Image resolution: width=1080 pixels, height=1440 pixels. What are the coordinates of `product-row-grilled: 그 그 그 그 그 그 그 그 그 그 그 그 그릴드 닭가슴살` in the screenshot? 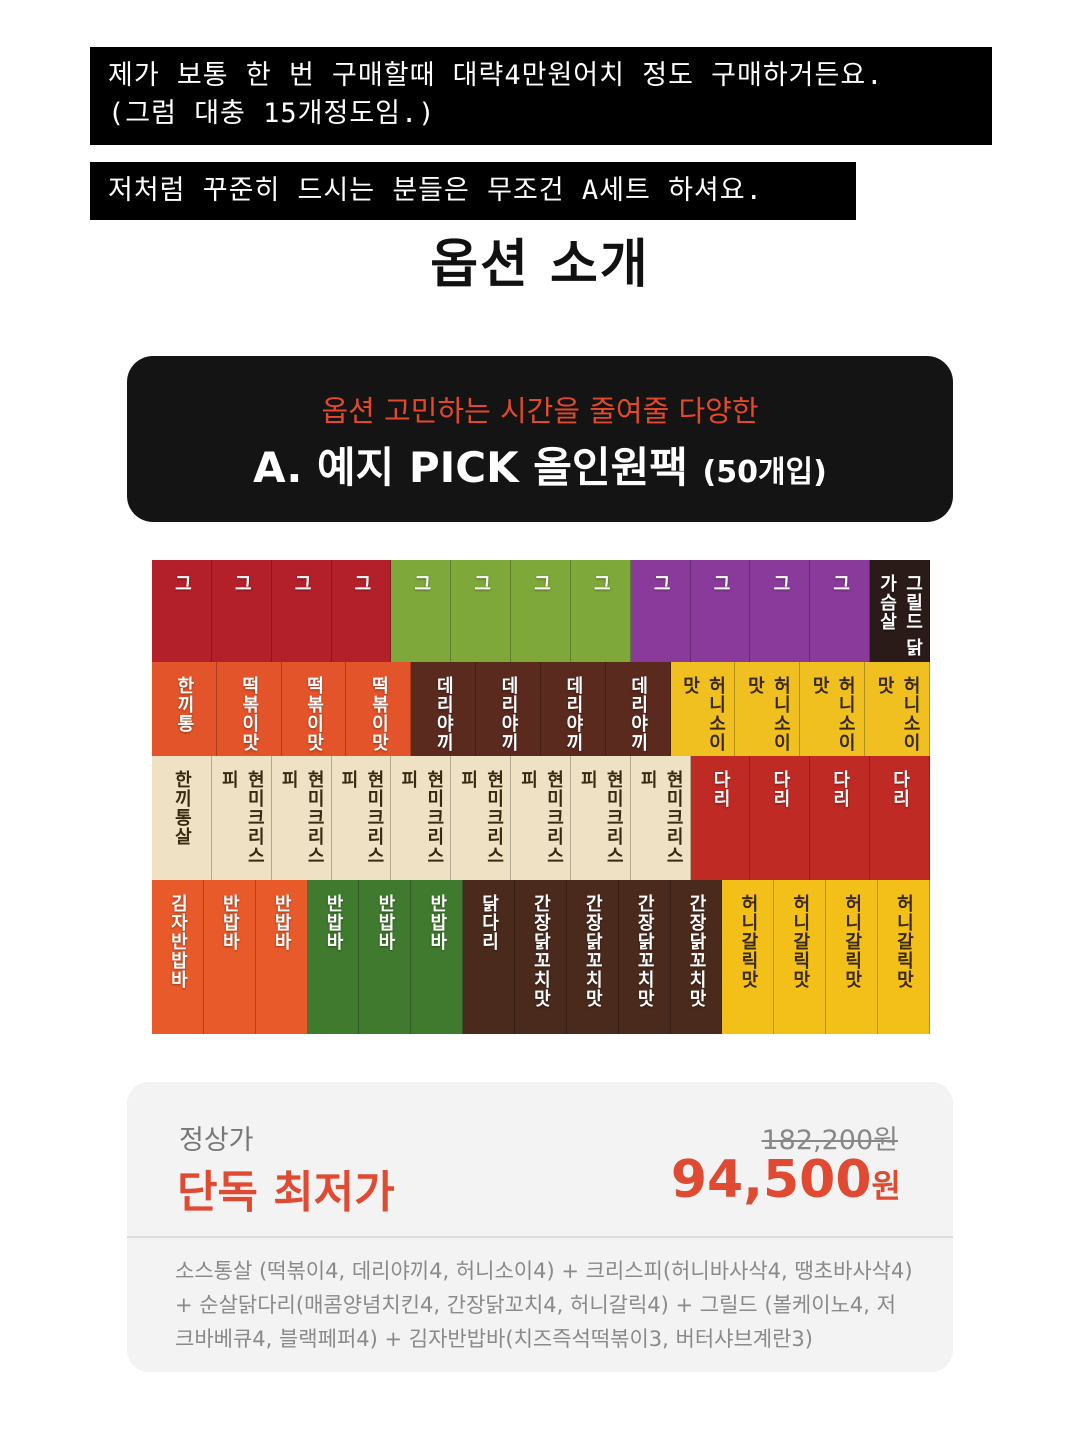 It's located at (541, 611).